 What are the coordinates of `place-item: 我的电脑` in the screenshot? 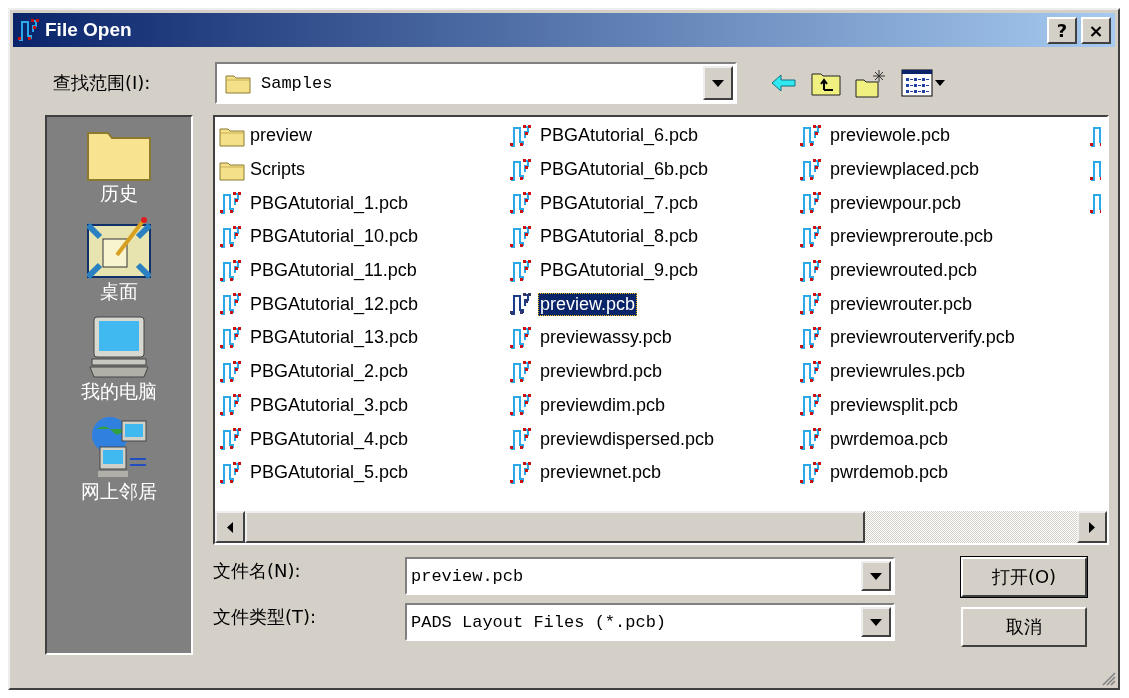 It's located at (119, 360).